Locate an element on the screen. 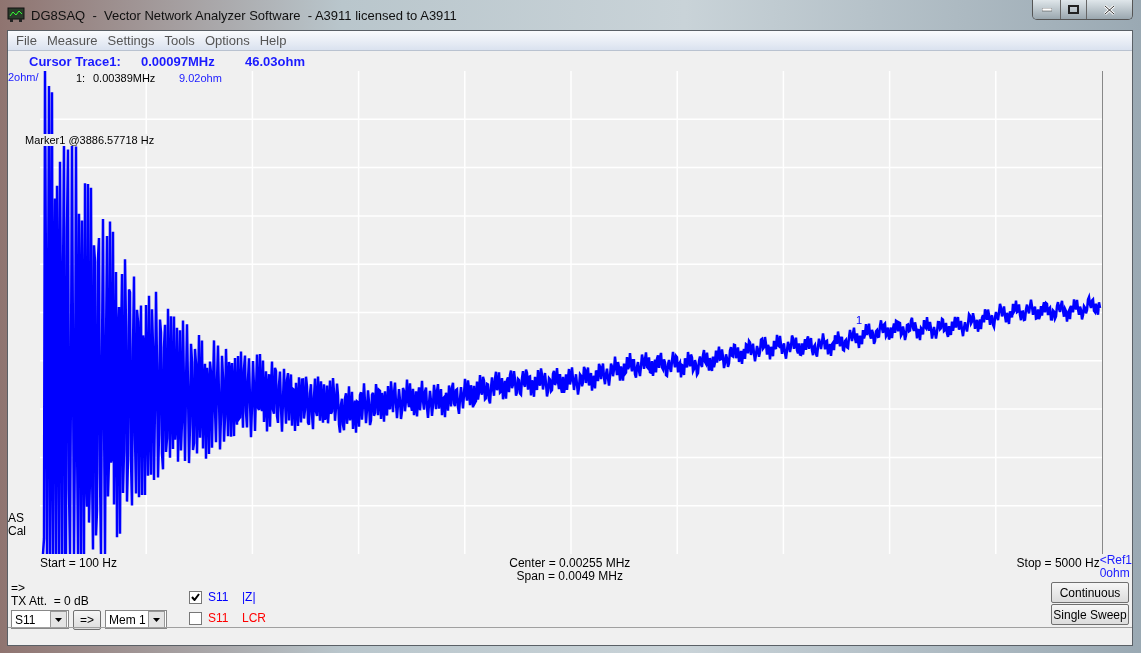  cursor-value: 46.03ohm is located at coordinates (275, 61).